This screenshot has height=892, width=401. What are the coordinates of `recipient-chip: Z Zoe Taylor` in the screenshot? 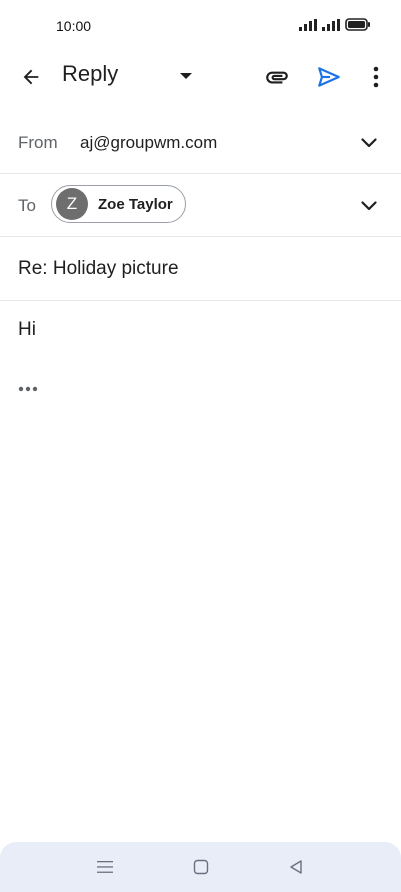 It's located at (118, 204).